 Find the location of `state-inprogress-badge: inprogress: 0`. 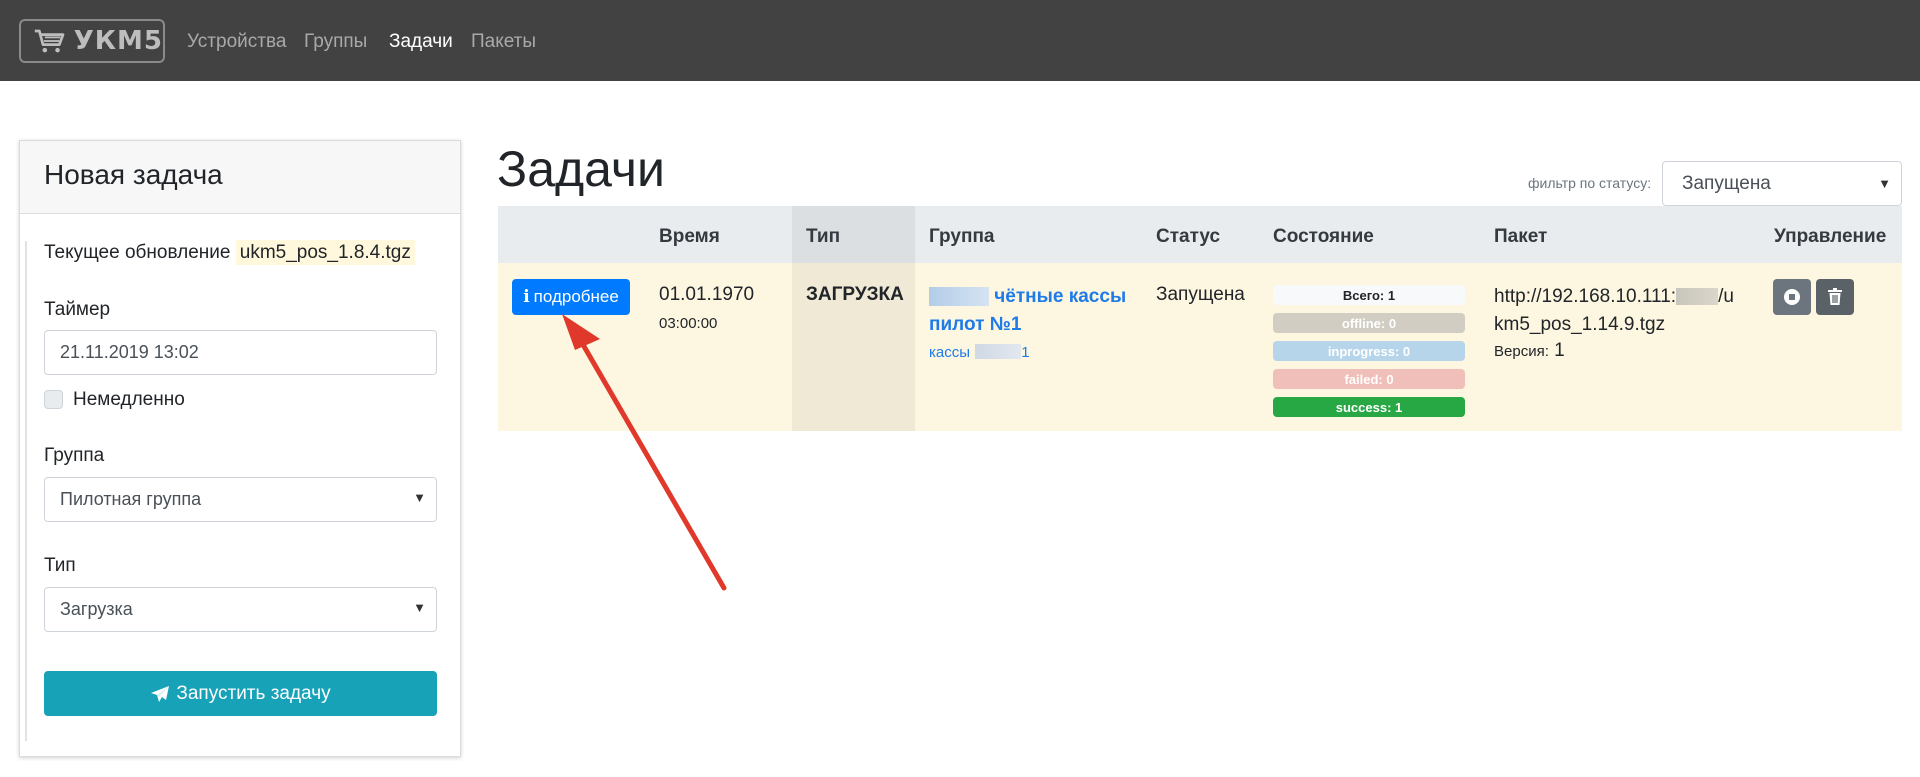

state-inprogress-badge: inprogress: 0 is located at coordinates (1369, 351).